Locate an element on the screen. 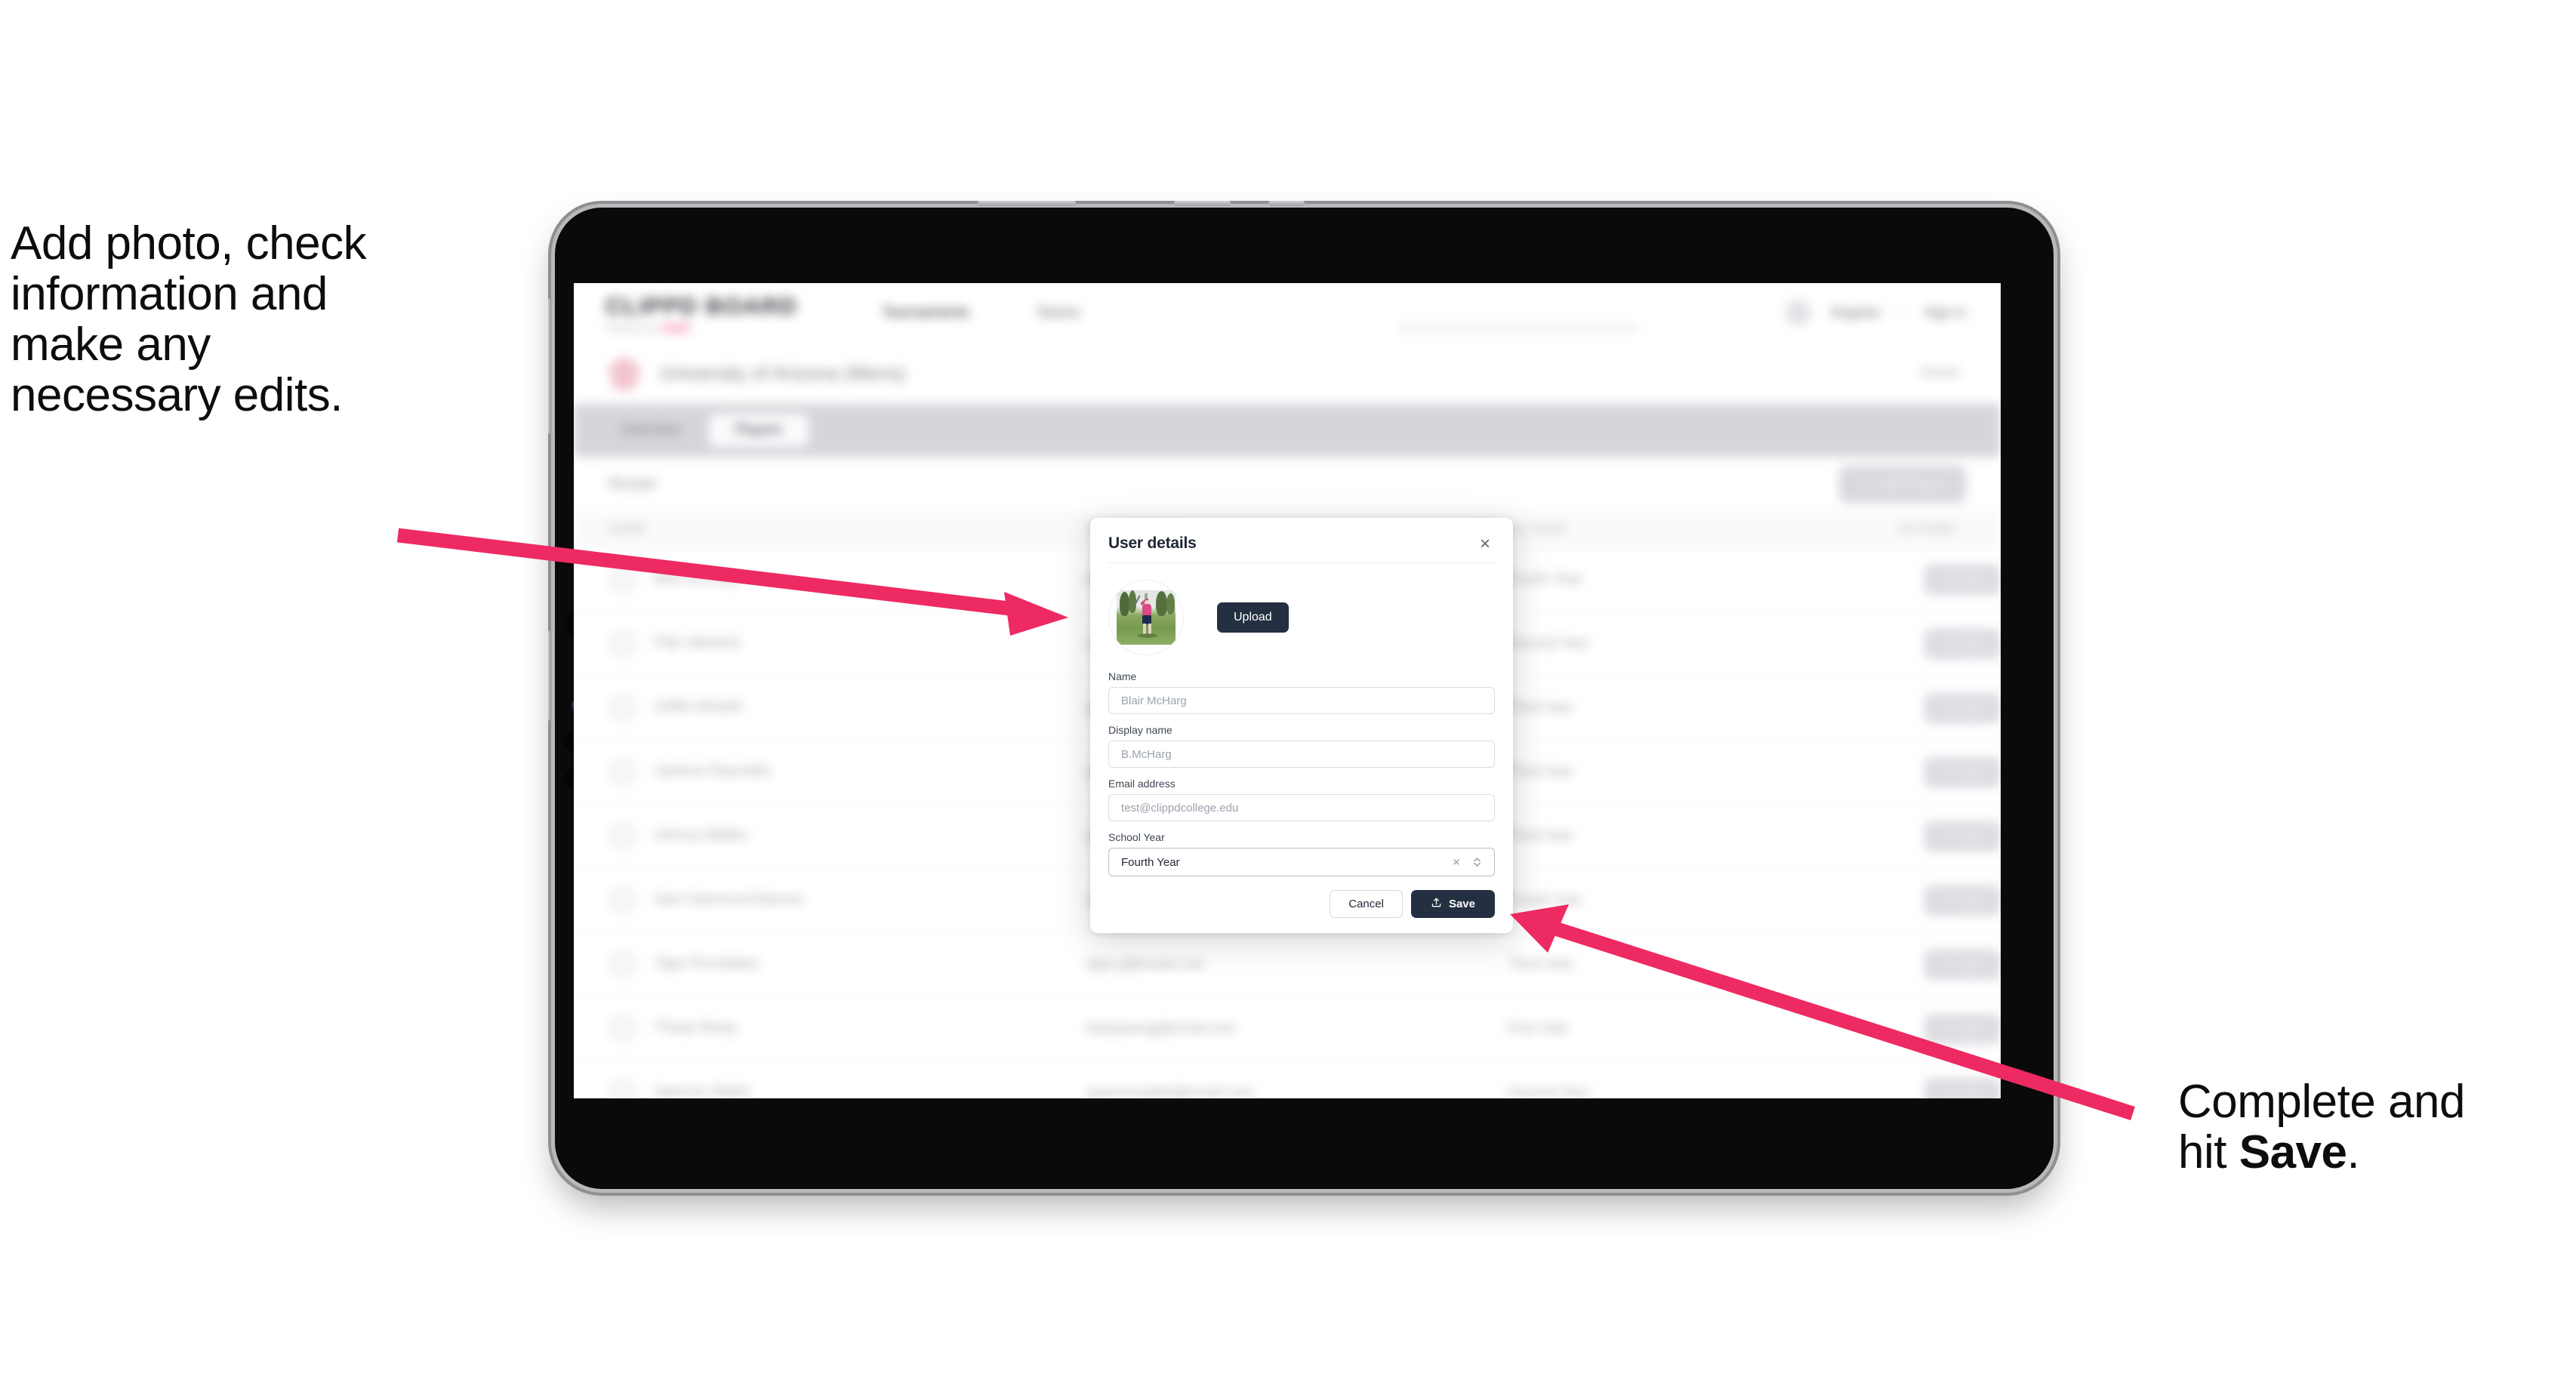 The height and width of the screenshot is (1386, 2576). brand-logo: CLIPPD BOARD Powered by clippd is located at coordinates (701, 313).